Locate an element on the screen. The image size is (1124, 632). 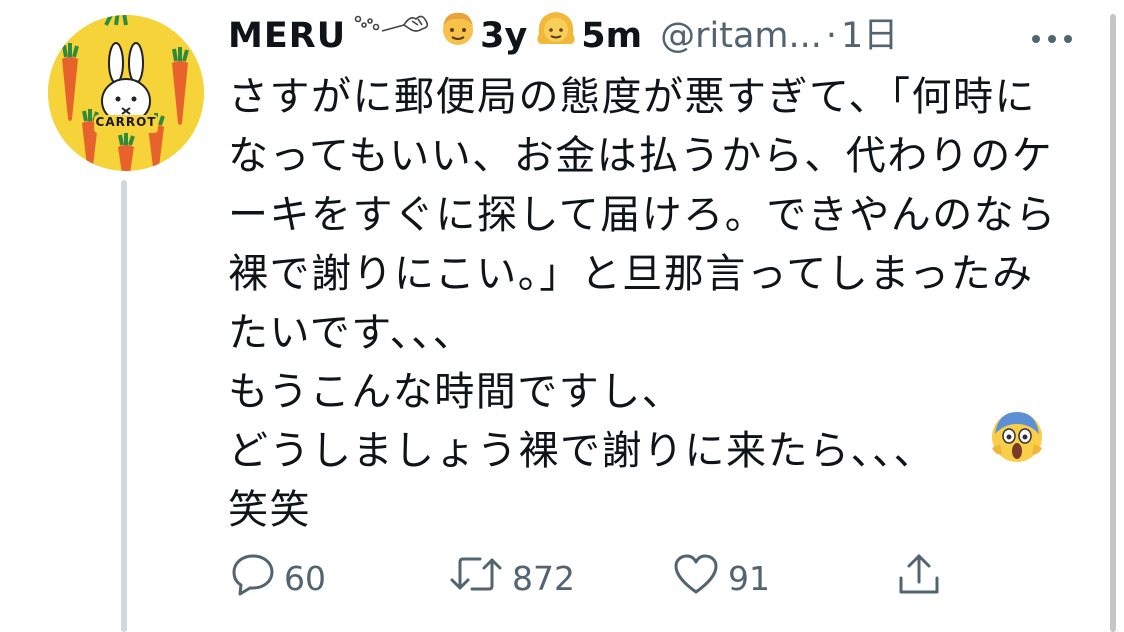
tweet-text-line: もうこんな時間ですし、 is located at coordinates (456, 392).